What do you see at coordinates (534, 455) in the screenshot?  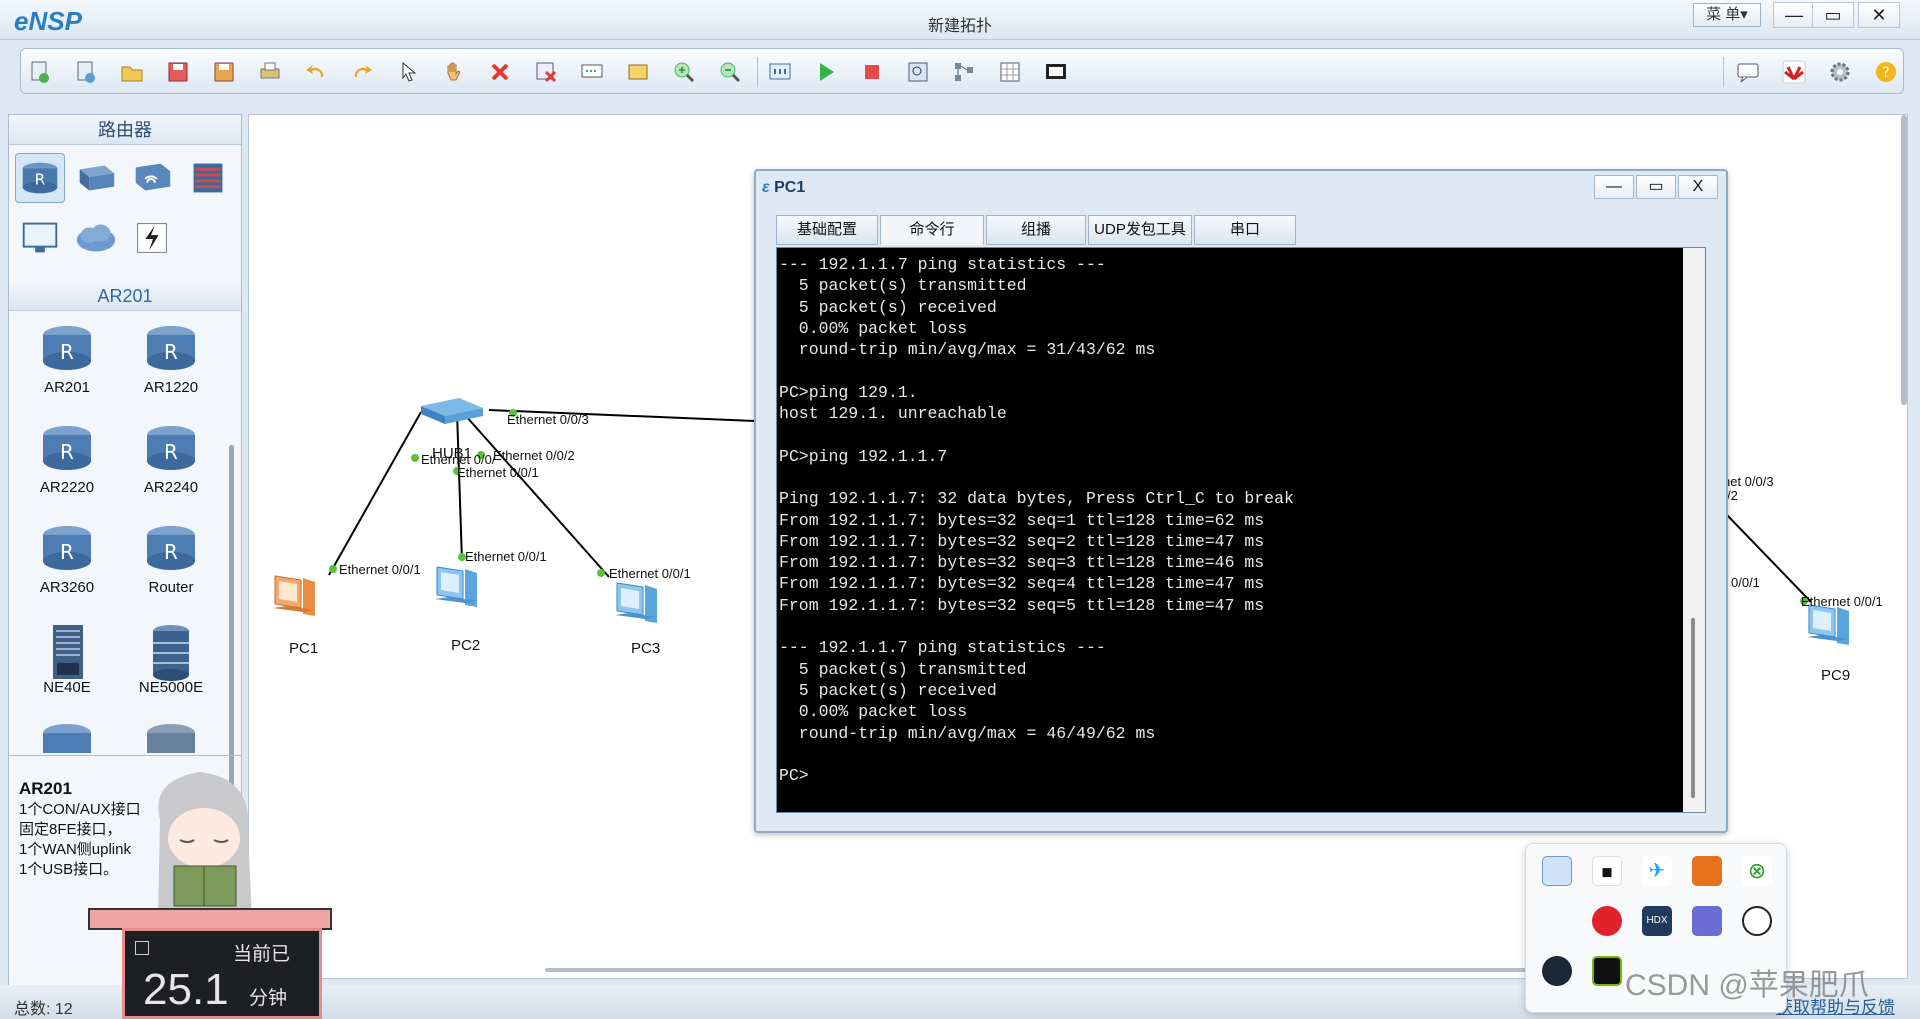 I see `port-label: Ethernet 0/0/2` at bounding box center [534, 455].